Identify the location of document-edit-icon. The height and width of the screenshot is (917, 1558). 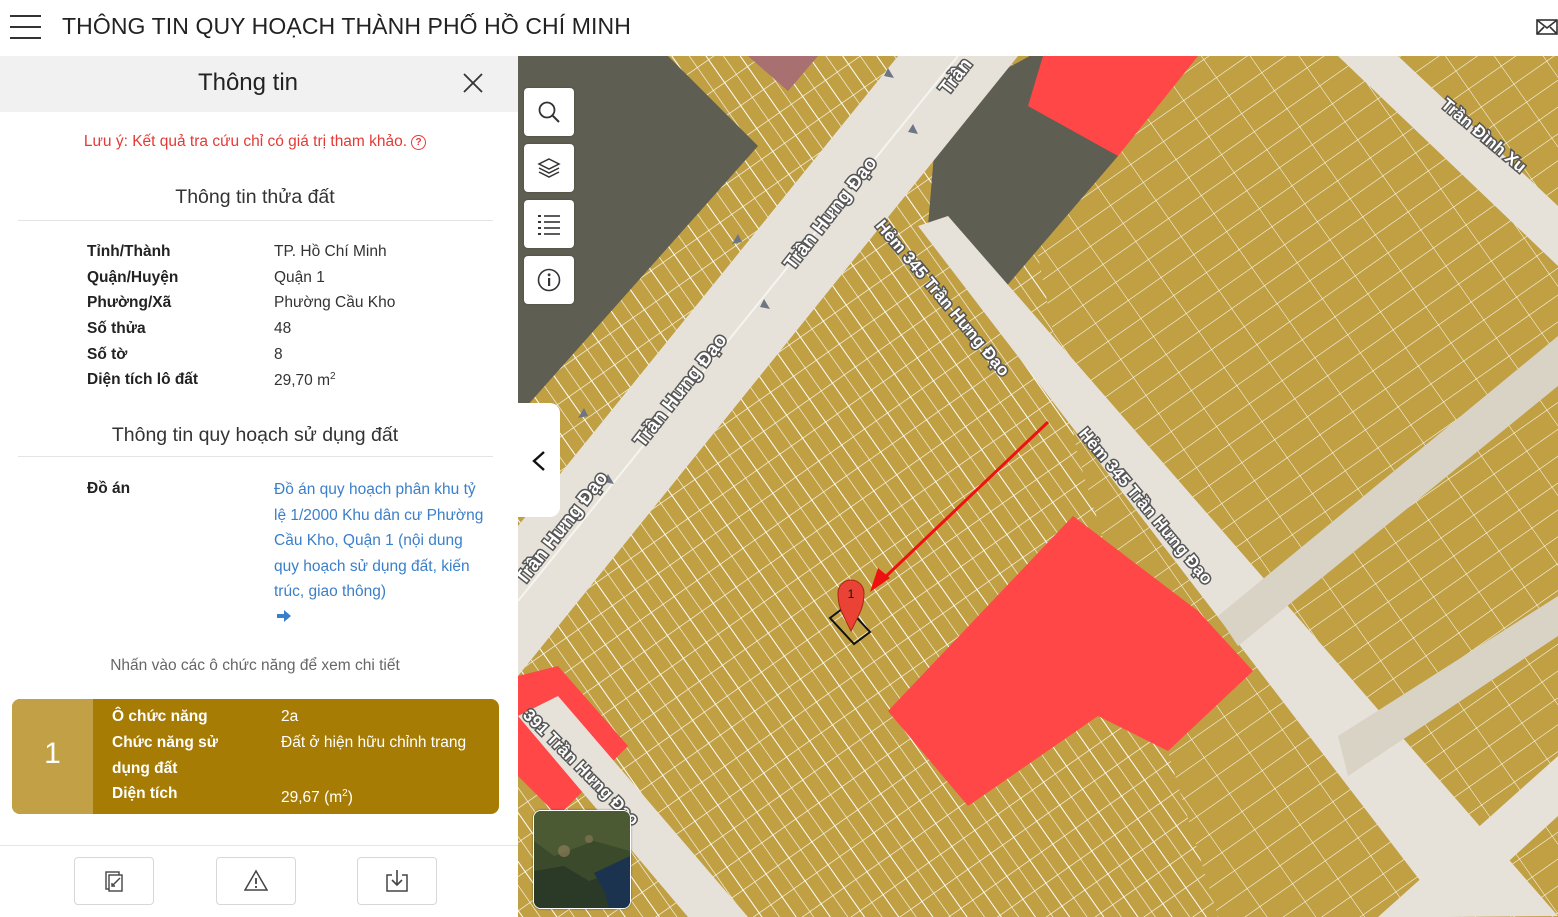
(114, 881).